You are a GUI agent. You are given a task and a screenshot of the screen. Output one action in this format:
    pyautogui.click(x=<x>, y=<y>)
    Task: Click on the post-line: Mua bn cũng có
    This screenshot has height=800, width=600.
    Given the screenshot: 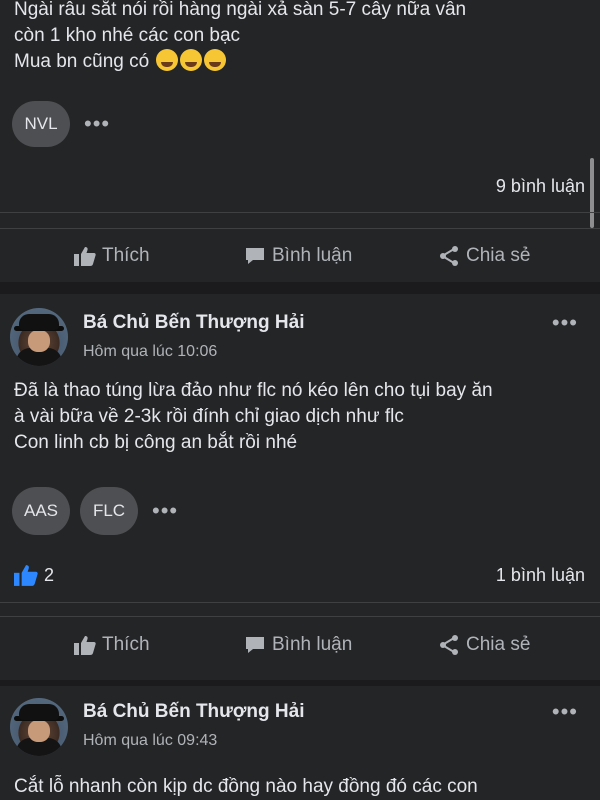 What is the action you would take?
    pyautogui.click(x=82, y=61)
    